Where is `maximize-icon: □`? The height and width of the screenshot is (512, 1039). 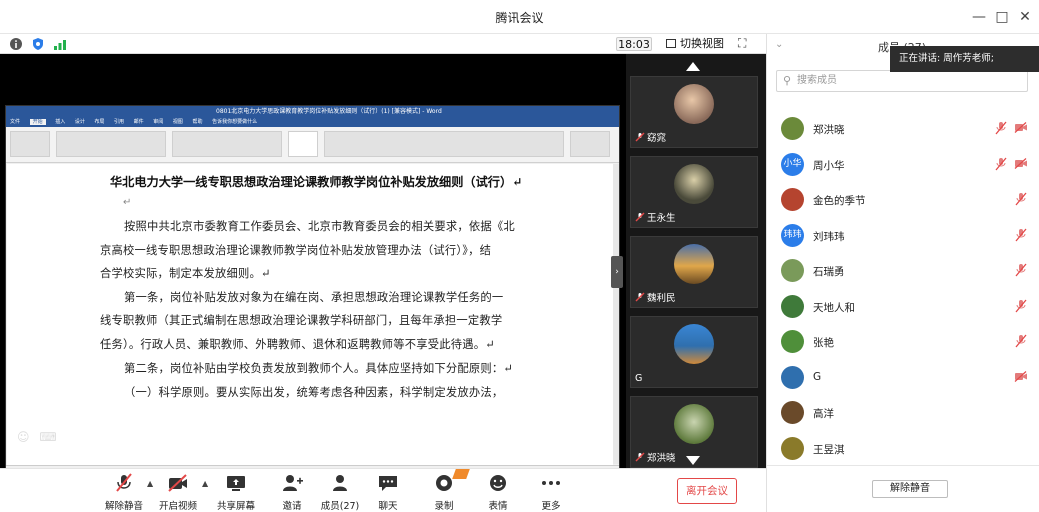 maximize-icon: □ is located at coordinates (1002, 17).